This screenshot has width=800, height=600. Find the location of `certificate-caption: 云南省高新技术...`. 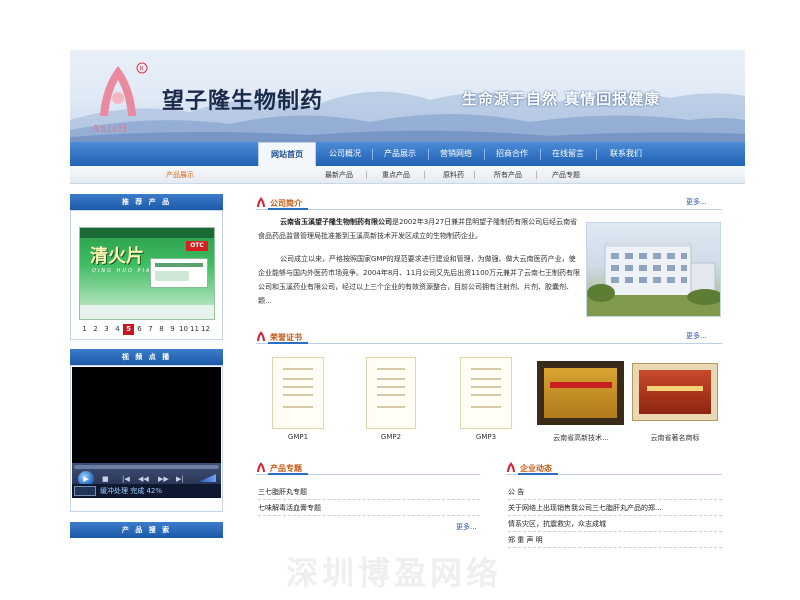

certificate-caption: 云南省高新技术... is located at coordinates (581, 438).